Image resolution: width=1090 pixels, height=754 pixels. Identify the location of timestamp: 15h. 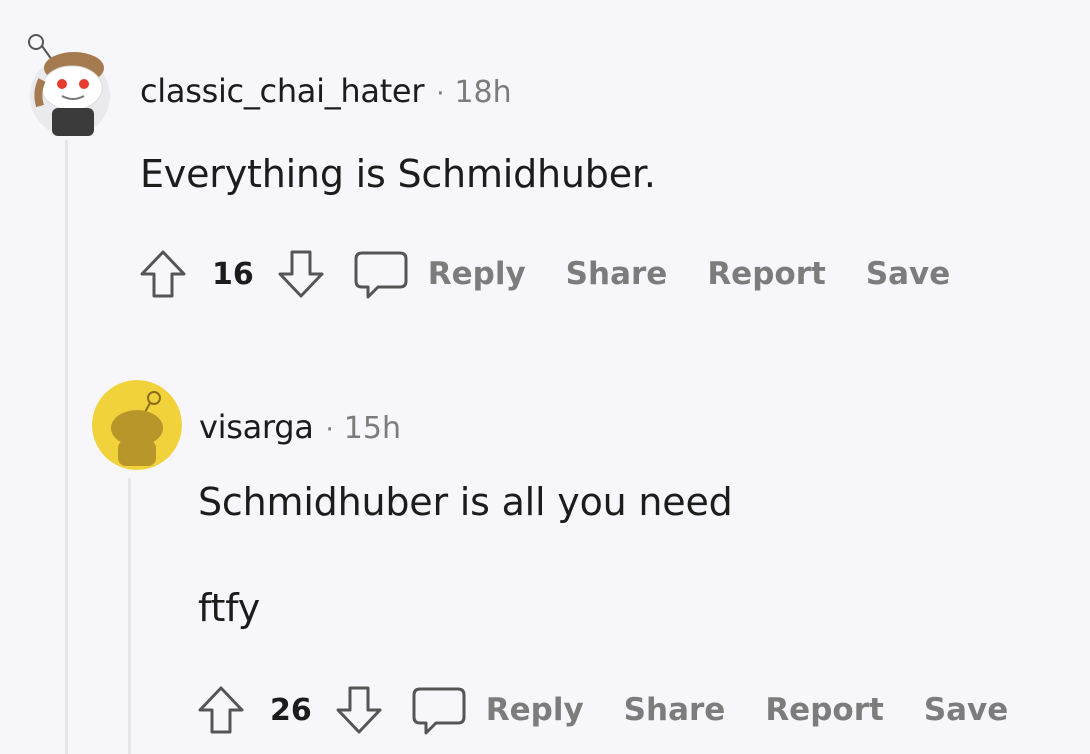
(372, 428).